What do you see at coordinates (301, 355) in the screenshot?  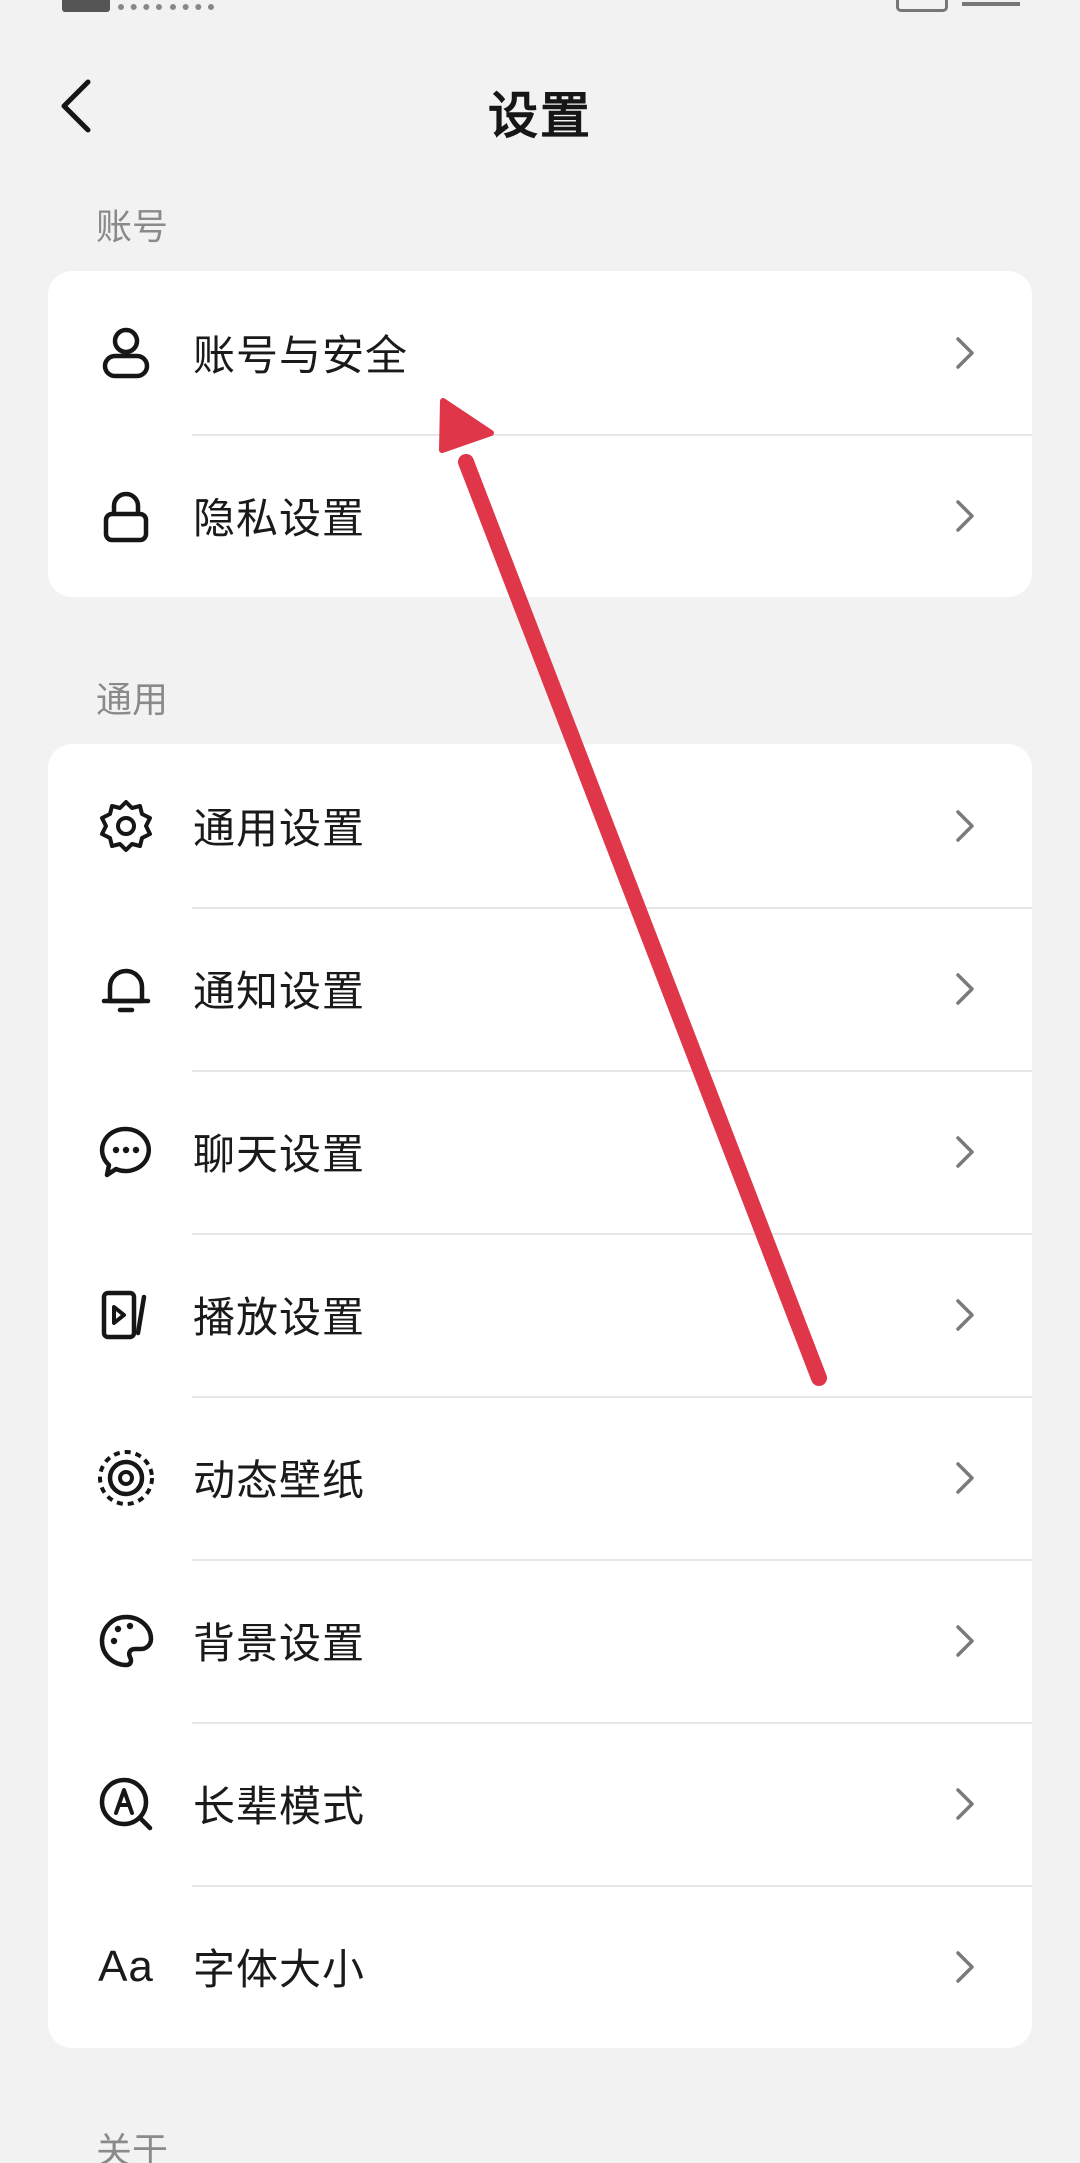 I see `settings-item-label: 账号与安全` at bounding box center [301, 355].